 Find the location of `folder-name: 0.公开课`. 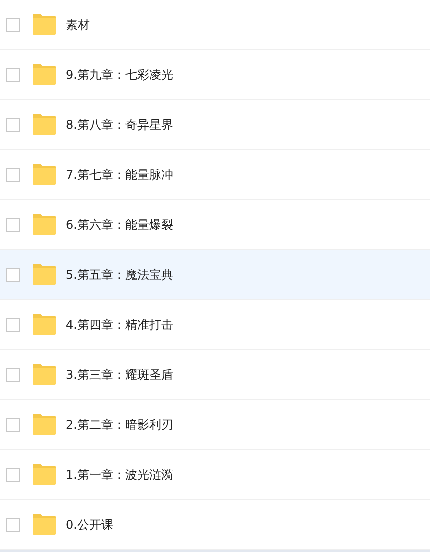

folder-name: 0.公开课 is located at coordinates (90, 525).